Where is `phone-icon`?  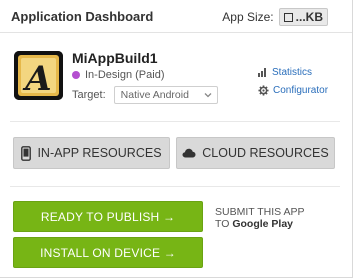 phone-icon is located at coordinates (26, 153).